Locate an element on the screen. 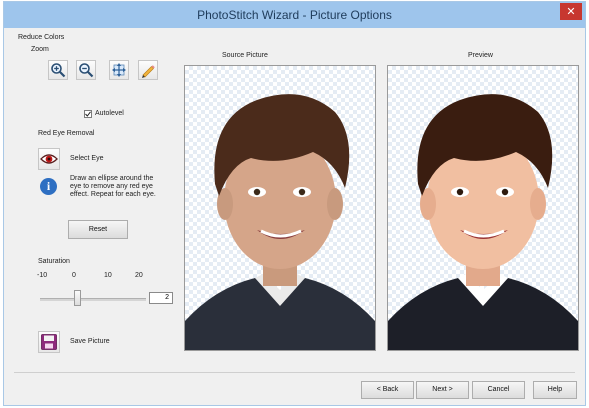 The width and height of the screenshot is (589, 408). cancel-button: Cancel is located at coordinates (498, 390).